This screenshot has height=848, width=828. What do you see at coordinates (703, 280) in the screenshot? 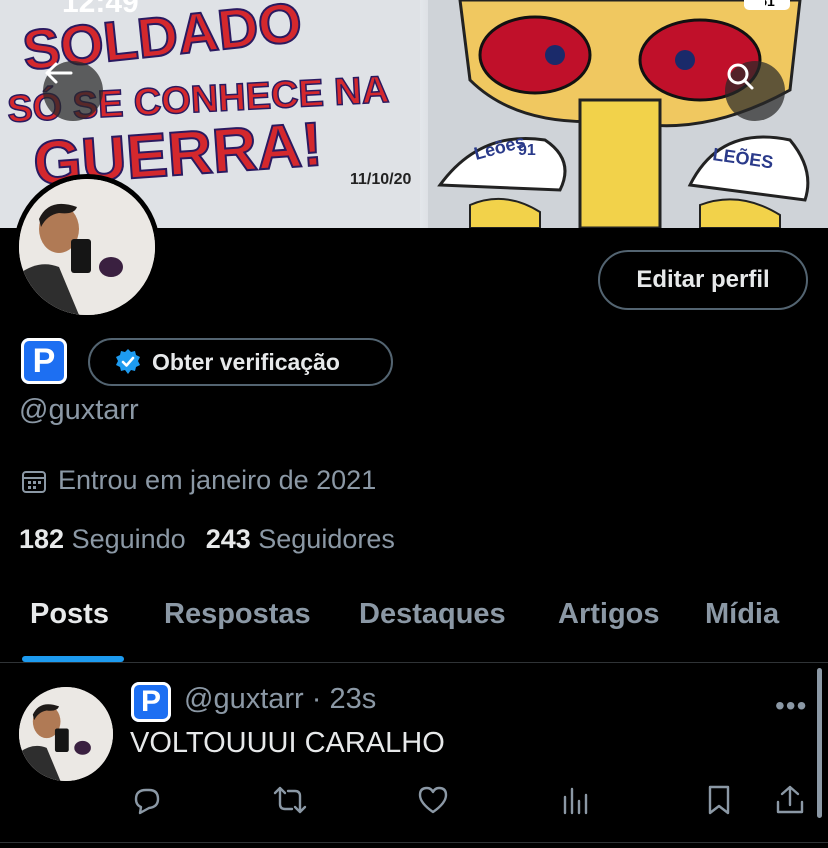
I see `edit-profile-button: Editar perfil` at bounding box center [703, 280].